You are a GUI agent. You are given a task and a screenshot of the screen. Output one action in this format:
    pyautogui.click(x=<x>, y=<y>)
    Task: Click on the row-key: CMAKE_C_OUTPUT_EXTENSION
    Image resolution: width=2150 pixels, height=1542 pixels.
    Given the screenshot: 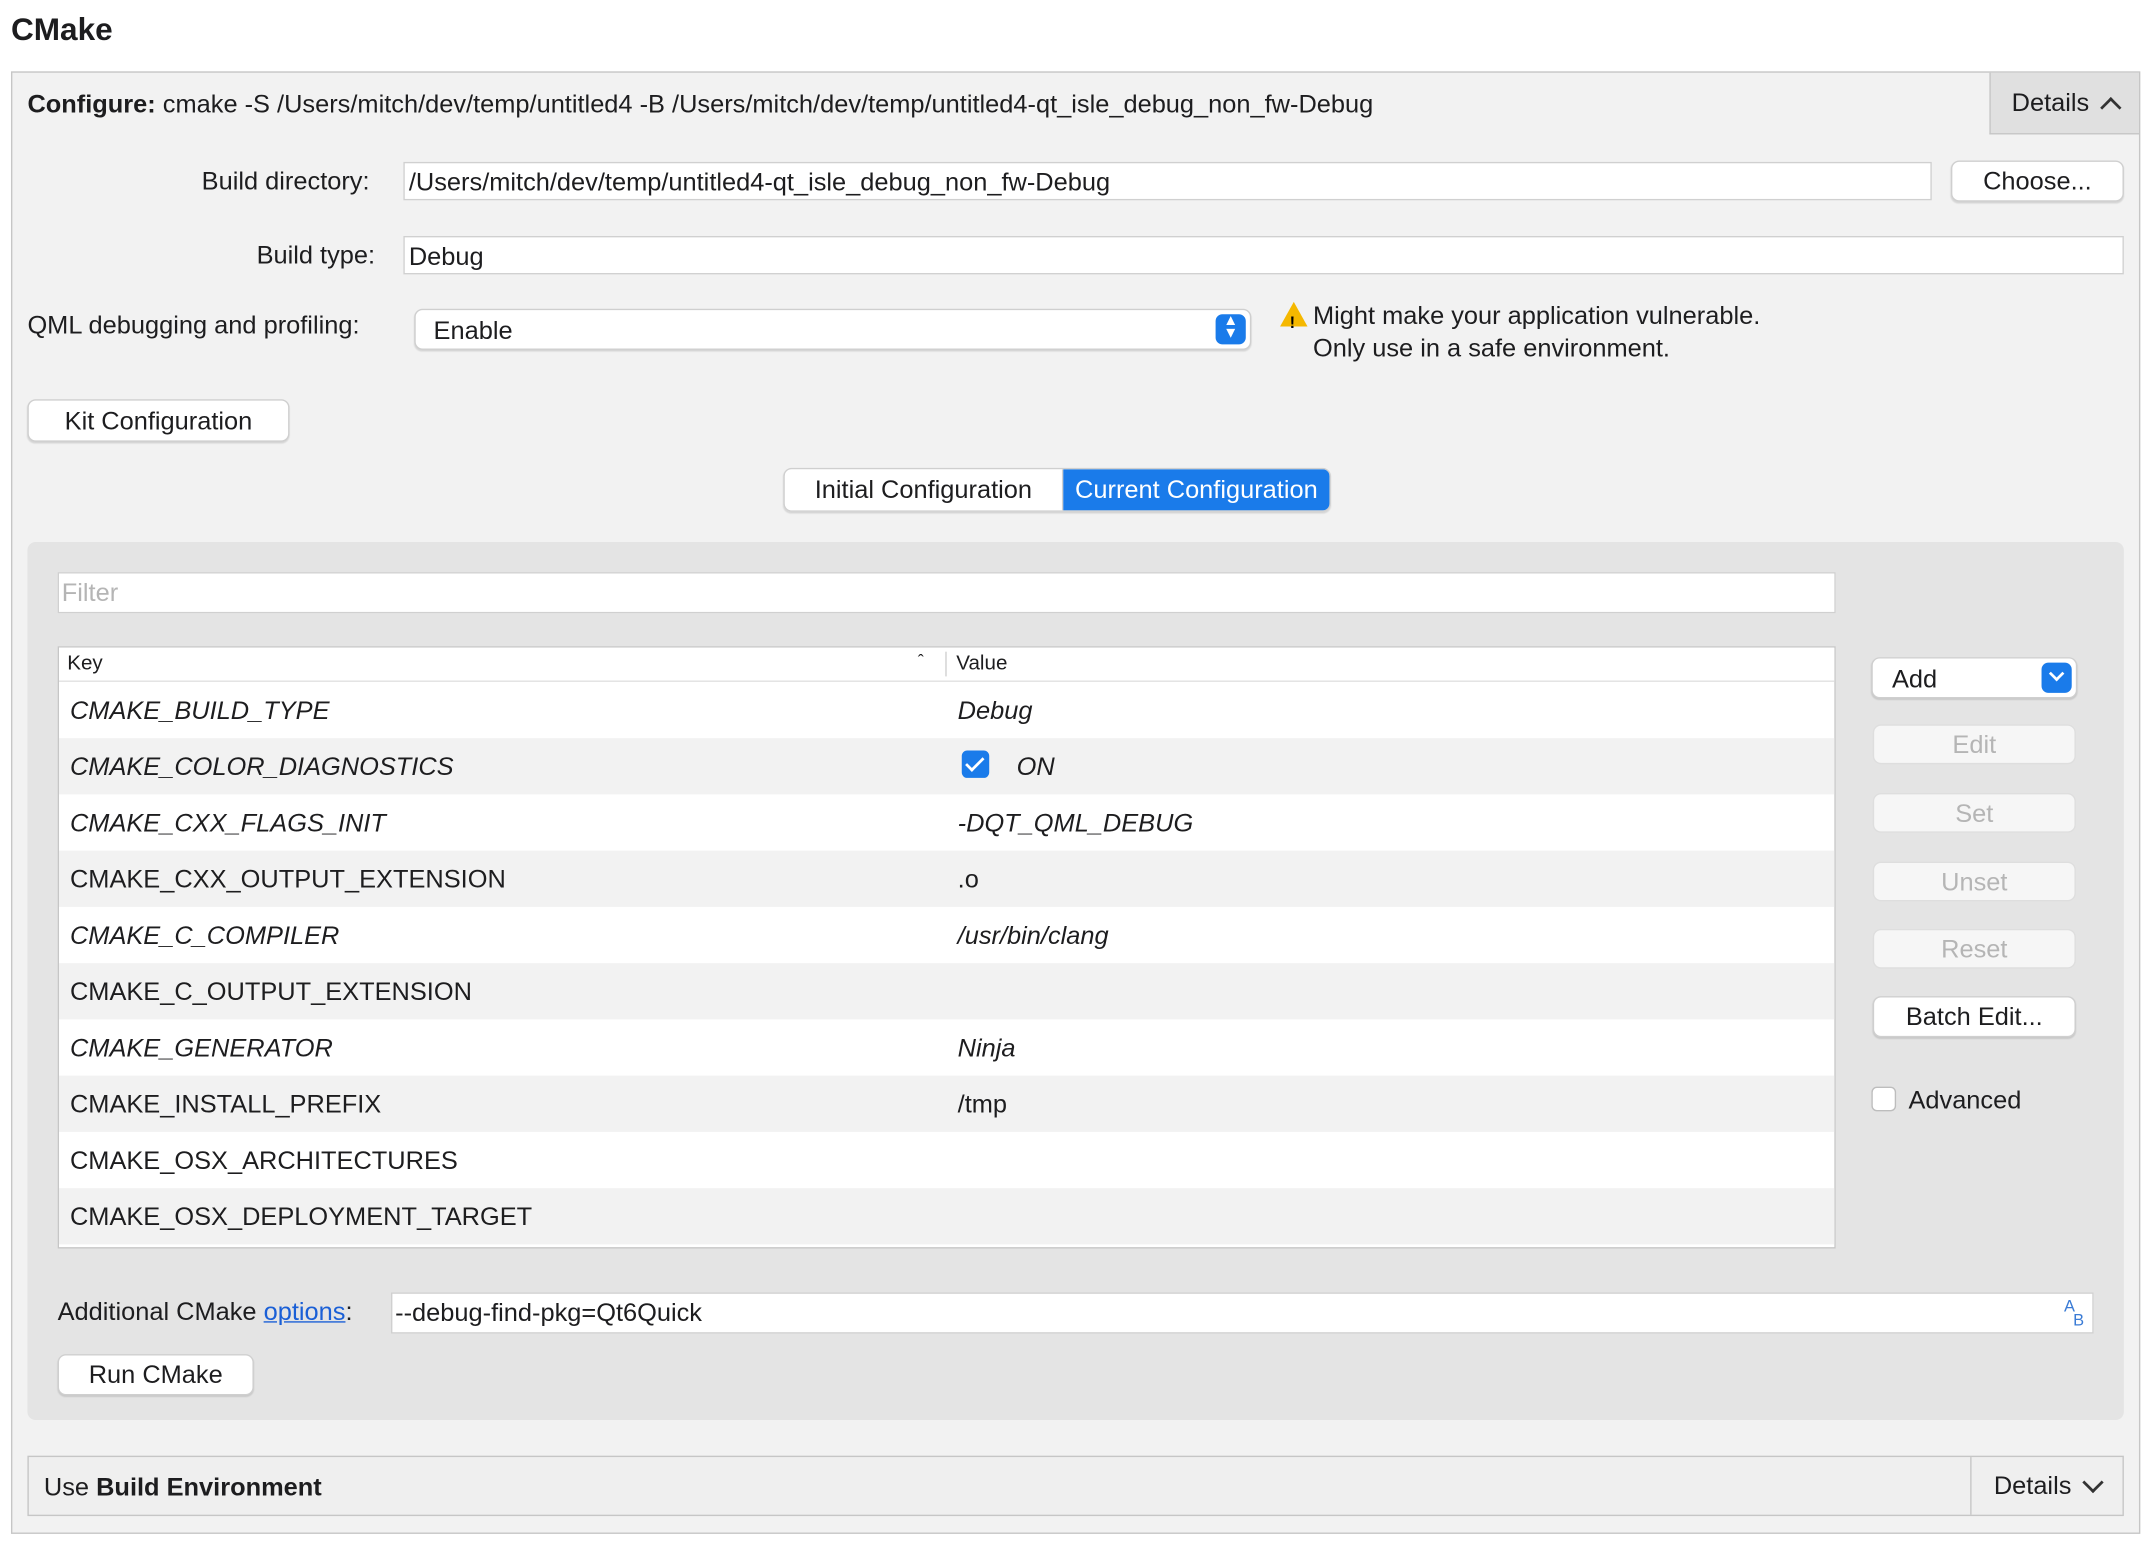 What is the action you would take?
    pyautogui.click(x=270, y=991)
    